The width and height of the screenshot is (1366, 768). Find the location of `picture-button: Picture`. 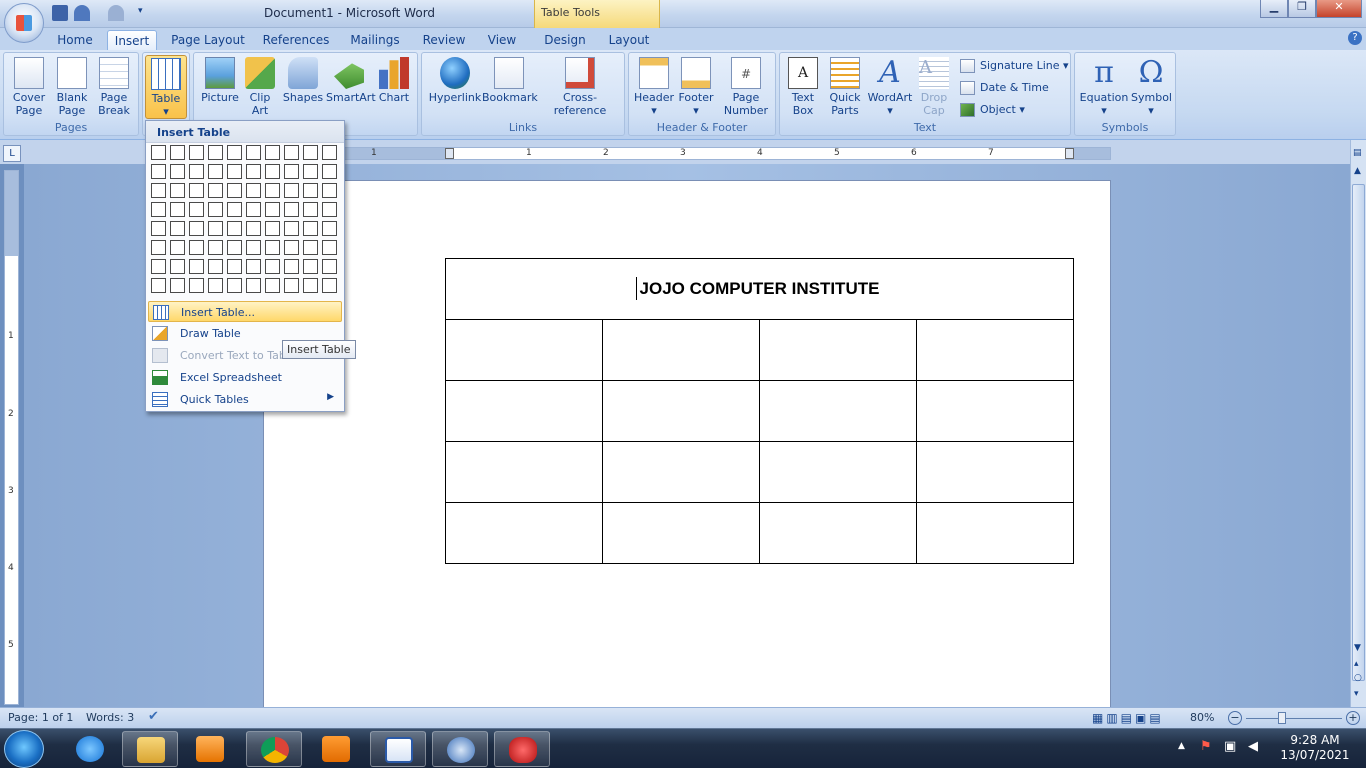

picture-button: Picture is located at coordinates (220, 79).